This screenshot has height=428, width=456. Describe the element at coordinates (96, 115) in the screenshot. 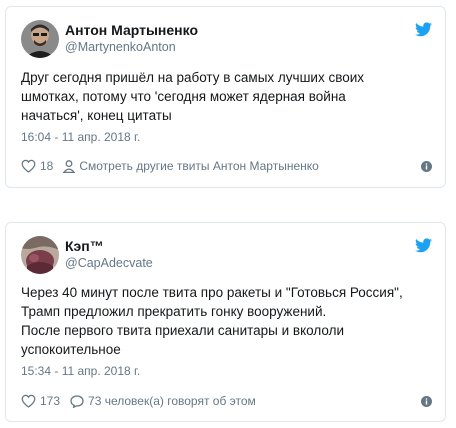

I see `tweet-text-line: начаться', конец цитаты` at that location.